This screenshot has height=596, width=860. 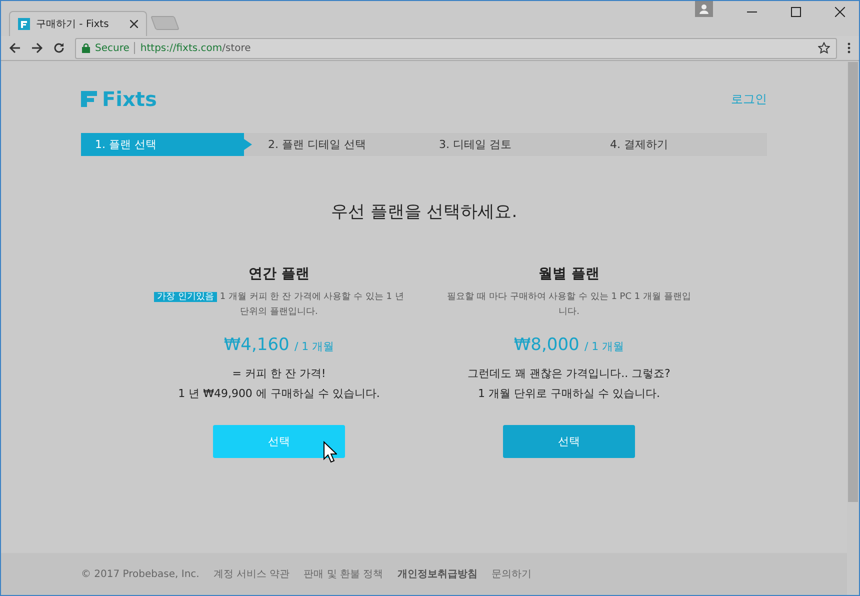 I want to click on page-heading: 우선 플랜을 선택하세요., so click(x=424, y=212).